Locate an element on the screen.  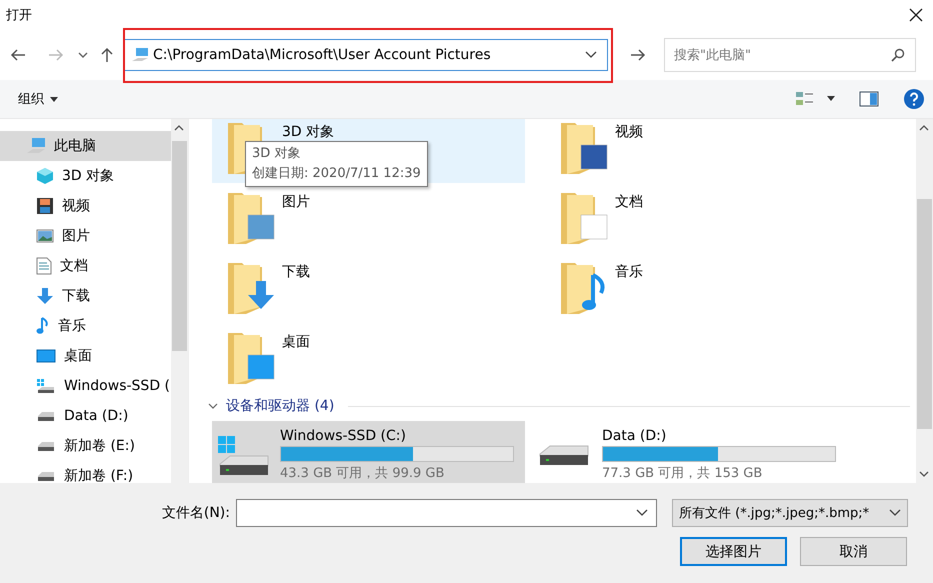
drive-space-text: 43.3 GB 可用，共 99.9 GB is located at coordinates (363, 473).